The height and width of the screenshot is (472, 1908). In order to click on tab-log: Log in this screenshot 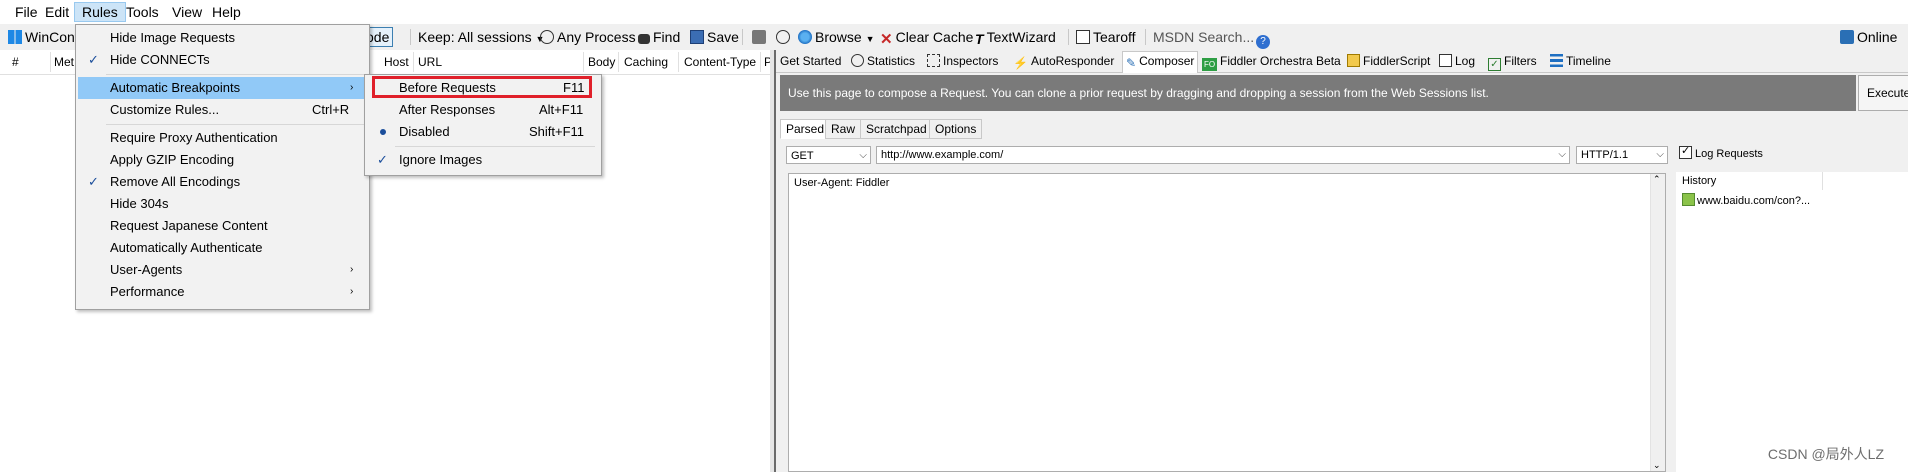, I will do `click(1457, 61)`.